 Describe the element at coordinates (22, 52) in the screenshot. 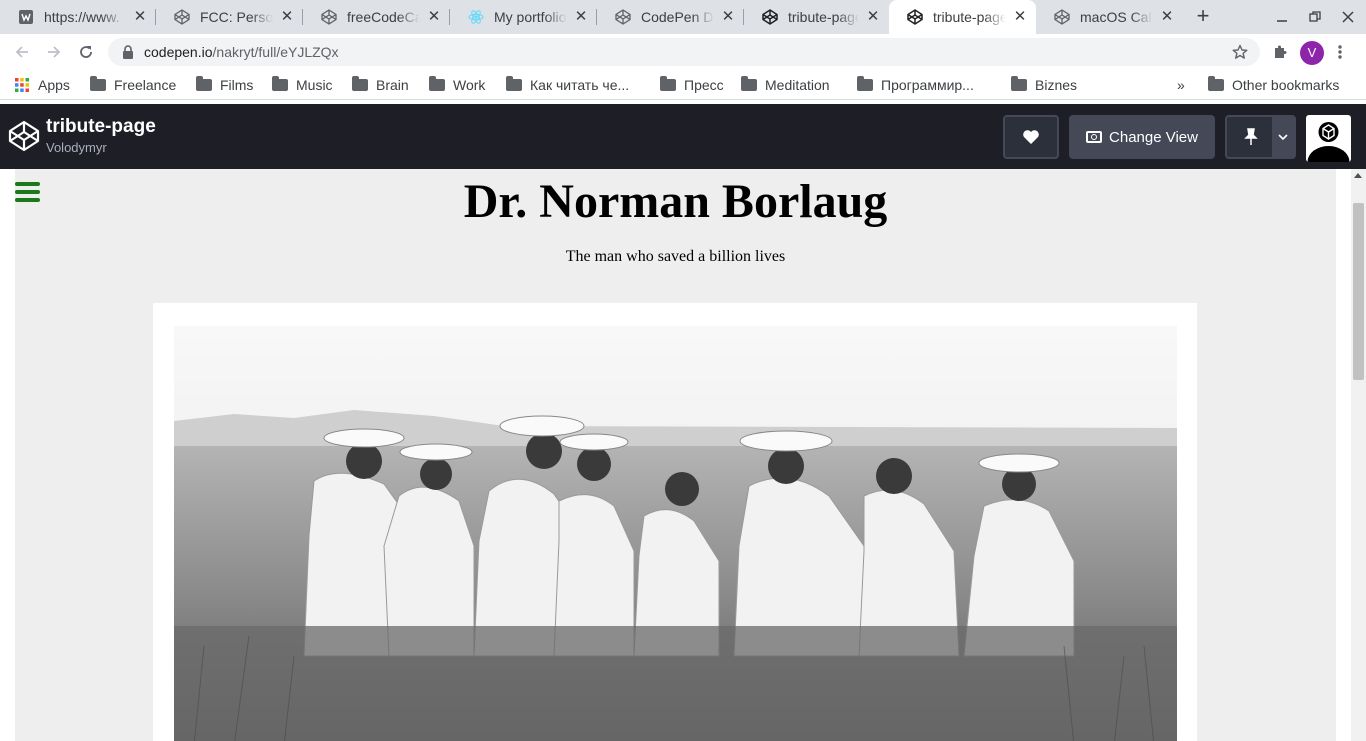

I see `back-arrow-icon` at that location.